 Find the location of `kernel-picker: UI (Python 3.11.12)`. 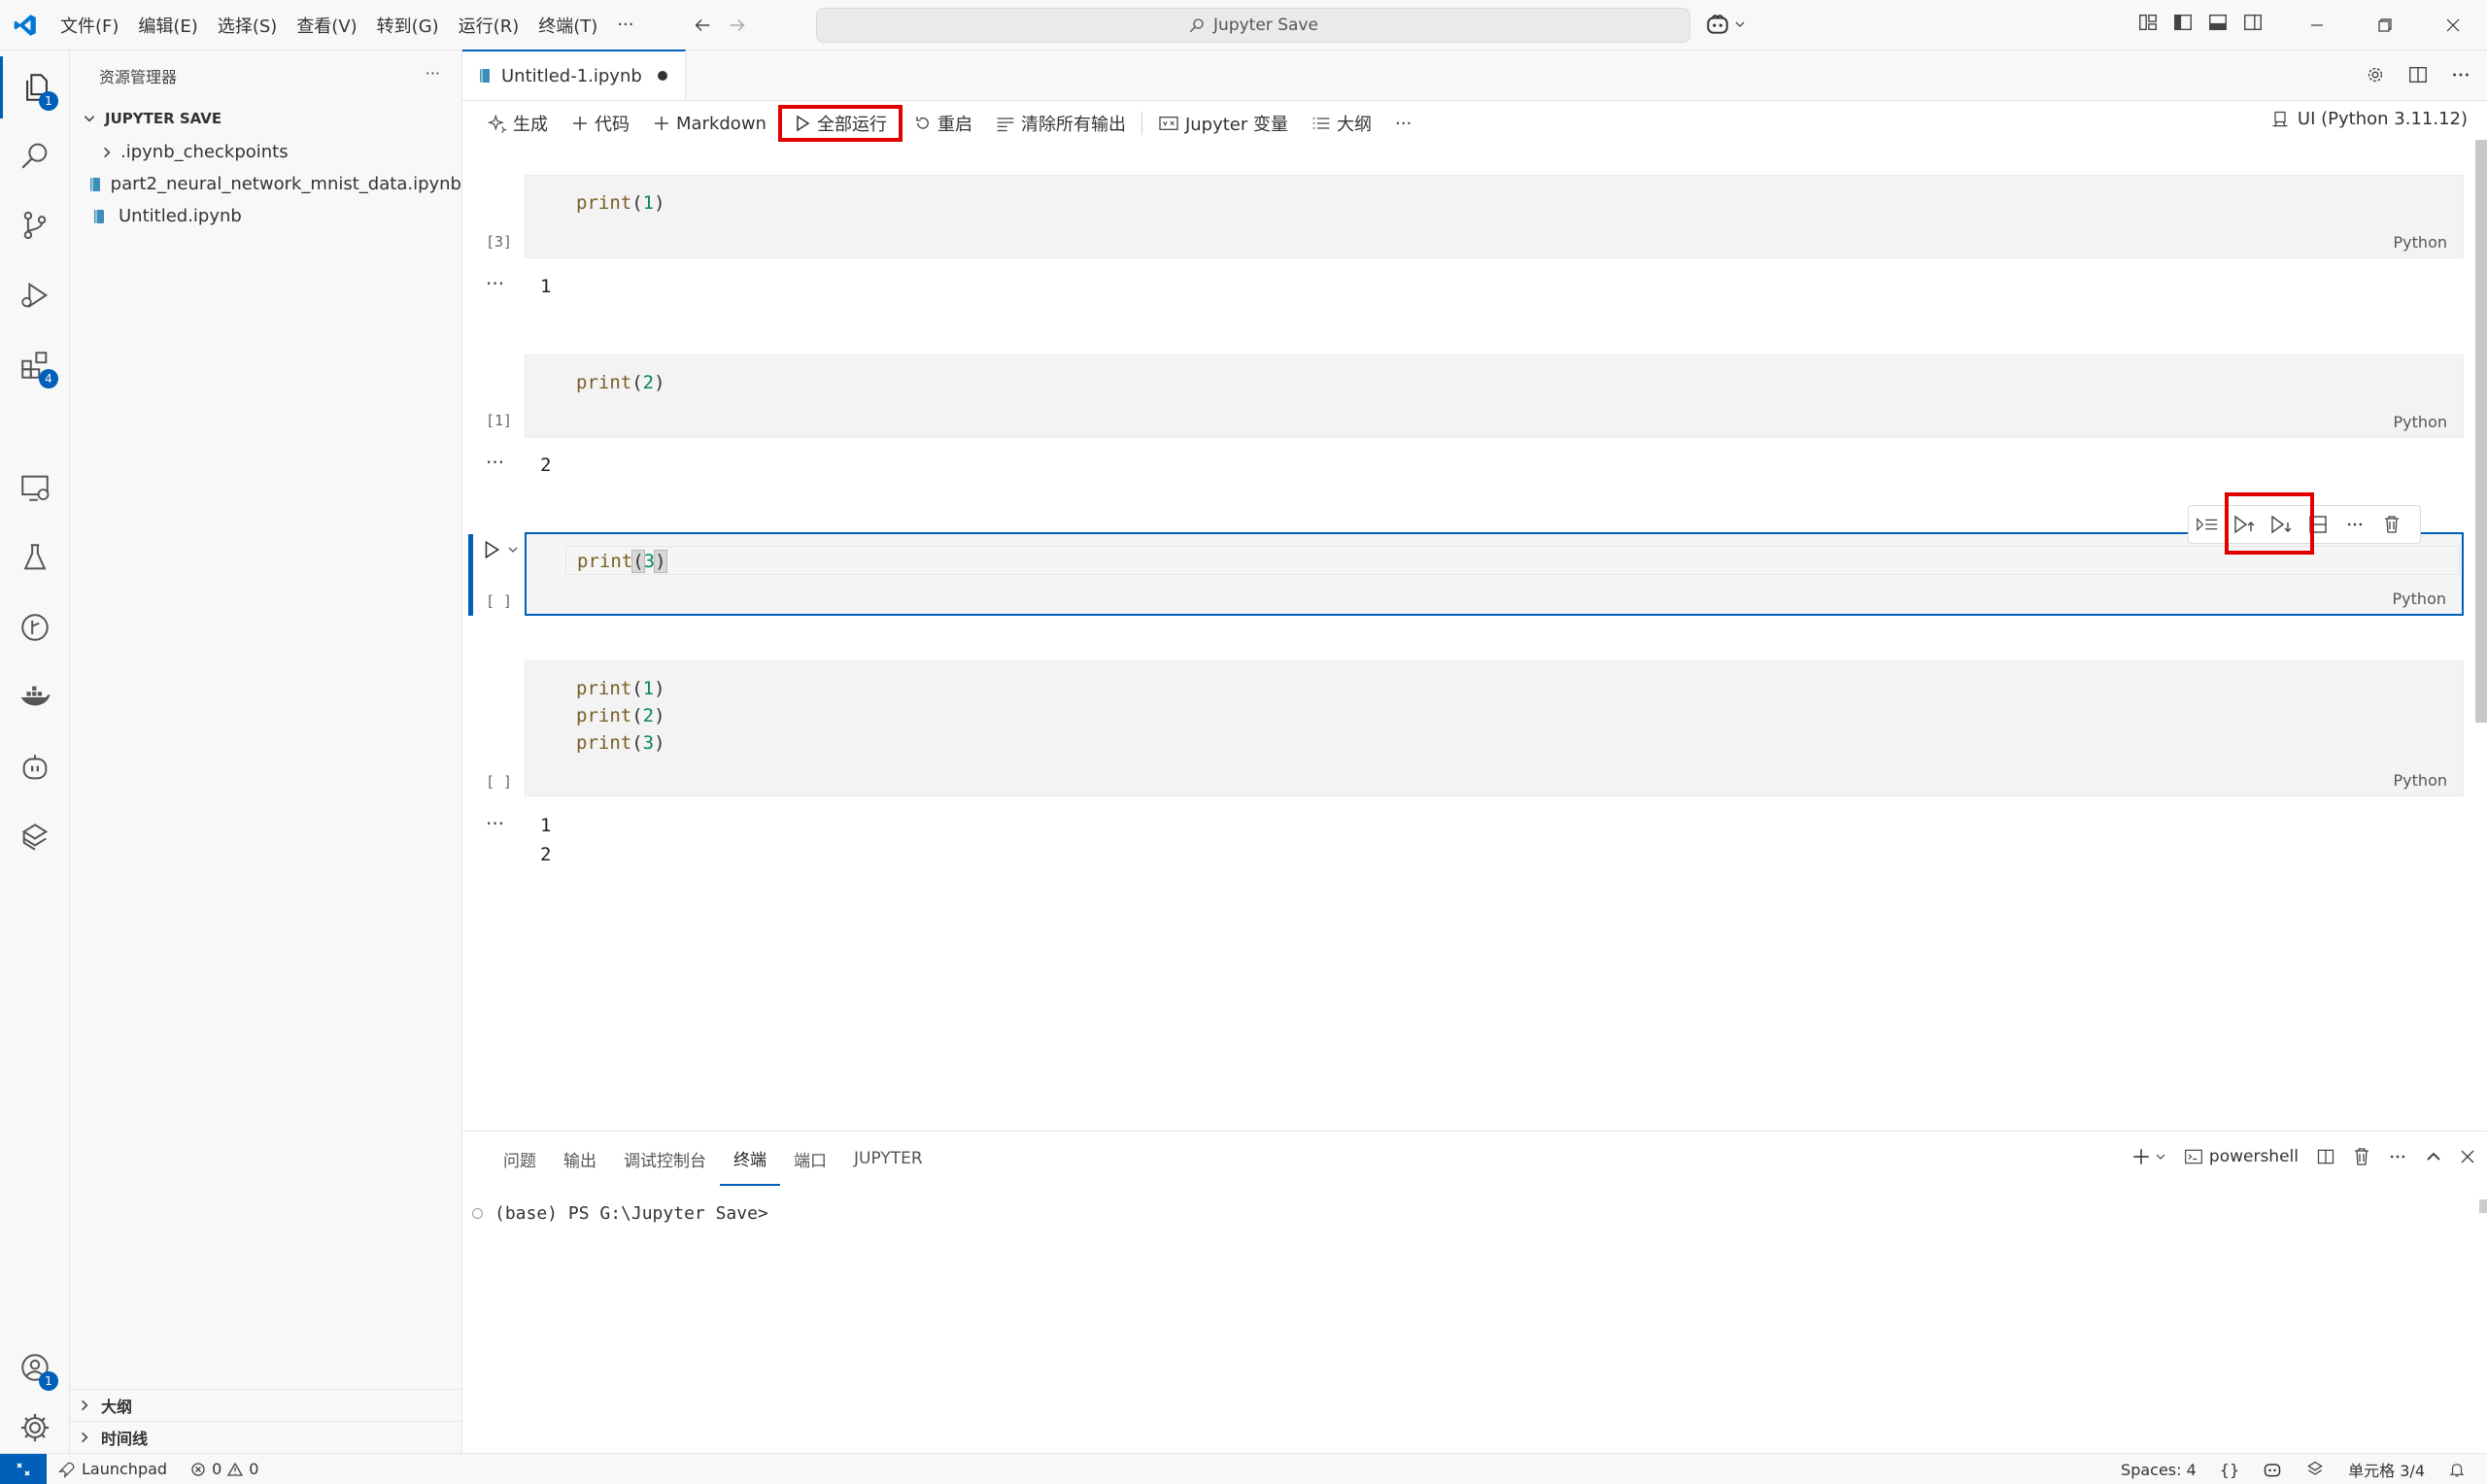

kernel-picker: UI (Python 3.11.12) is located at coordinates (2369, 119).